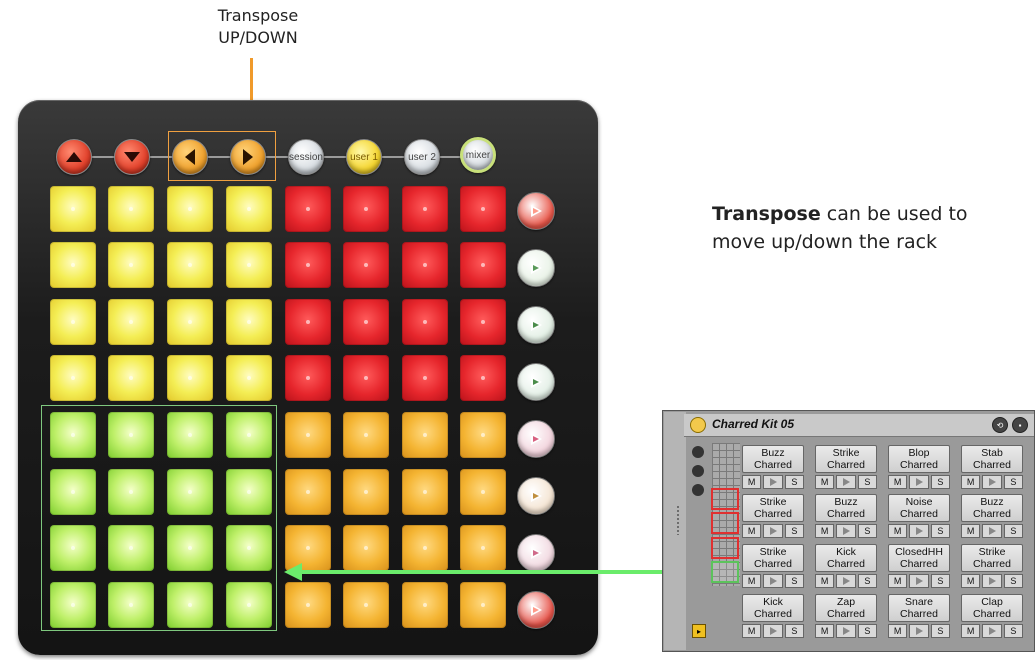  I want to click on rack-chain-list-icon, so click(698, 471).